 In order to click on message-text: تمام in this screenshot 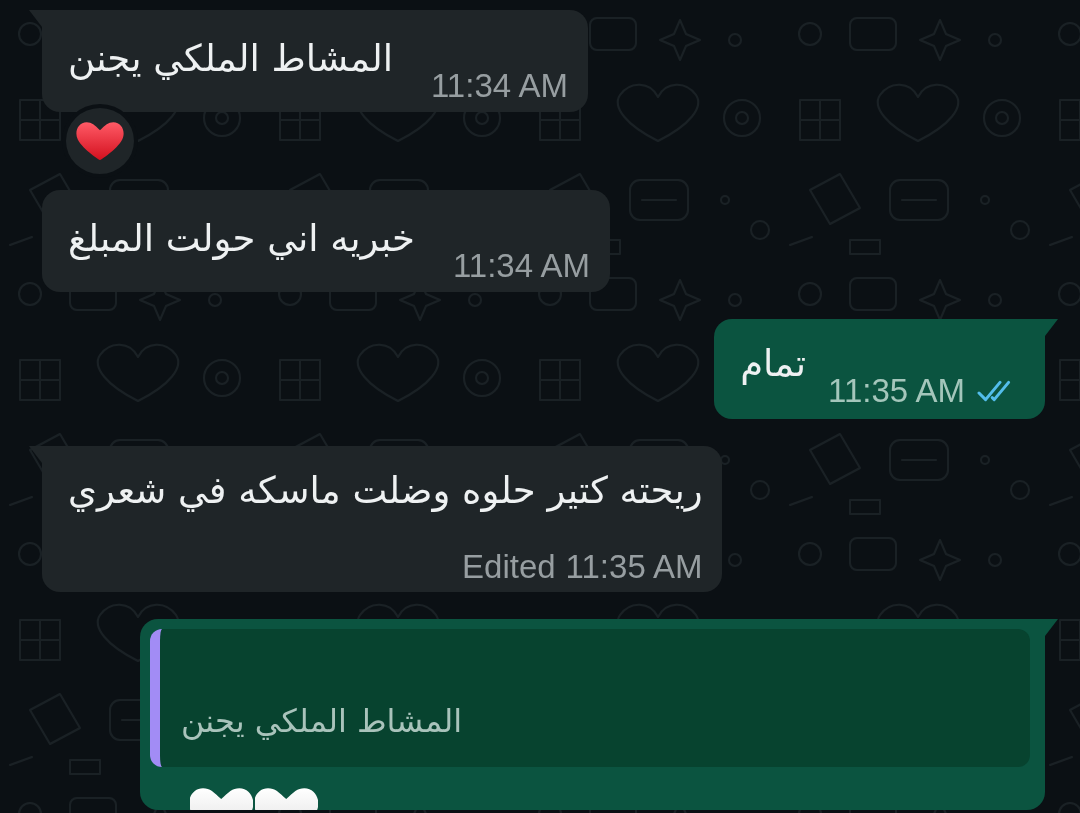, I will do `click(773, 364)`.